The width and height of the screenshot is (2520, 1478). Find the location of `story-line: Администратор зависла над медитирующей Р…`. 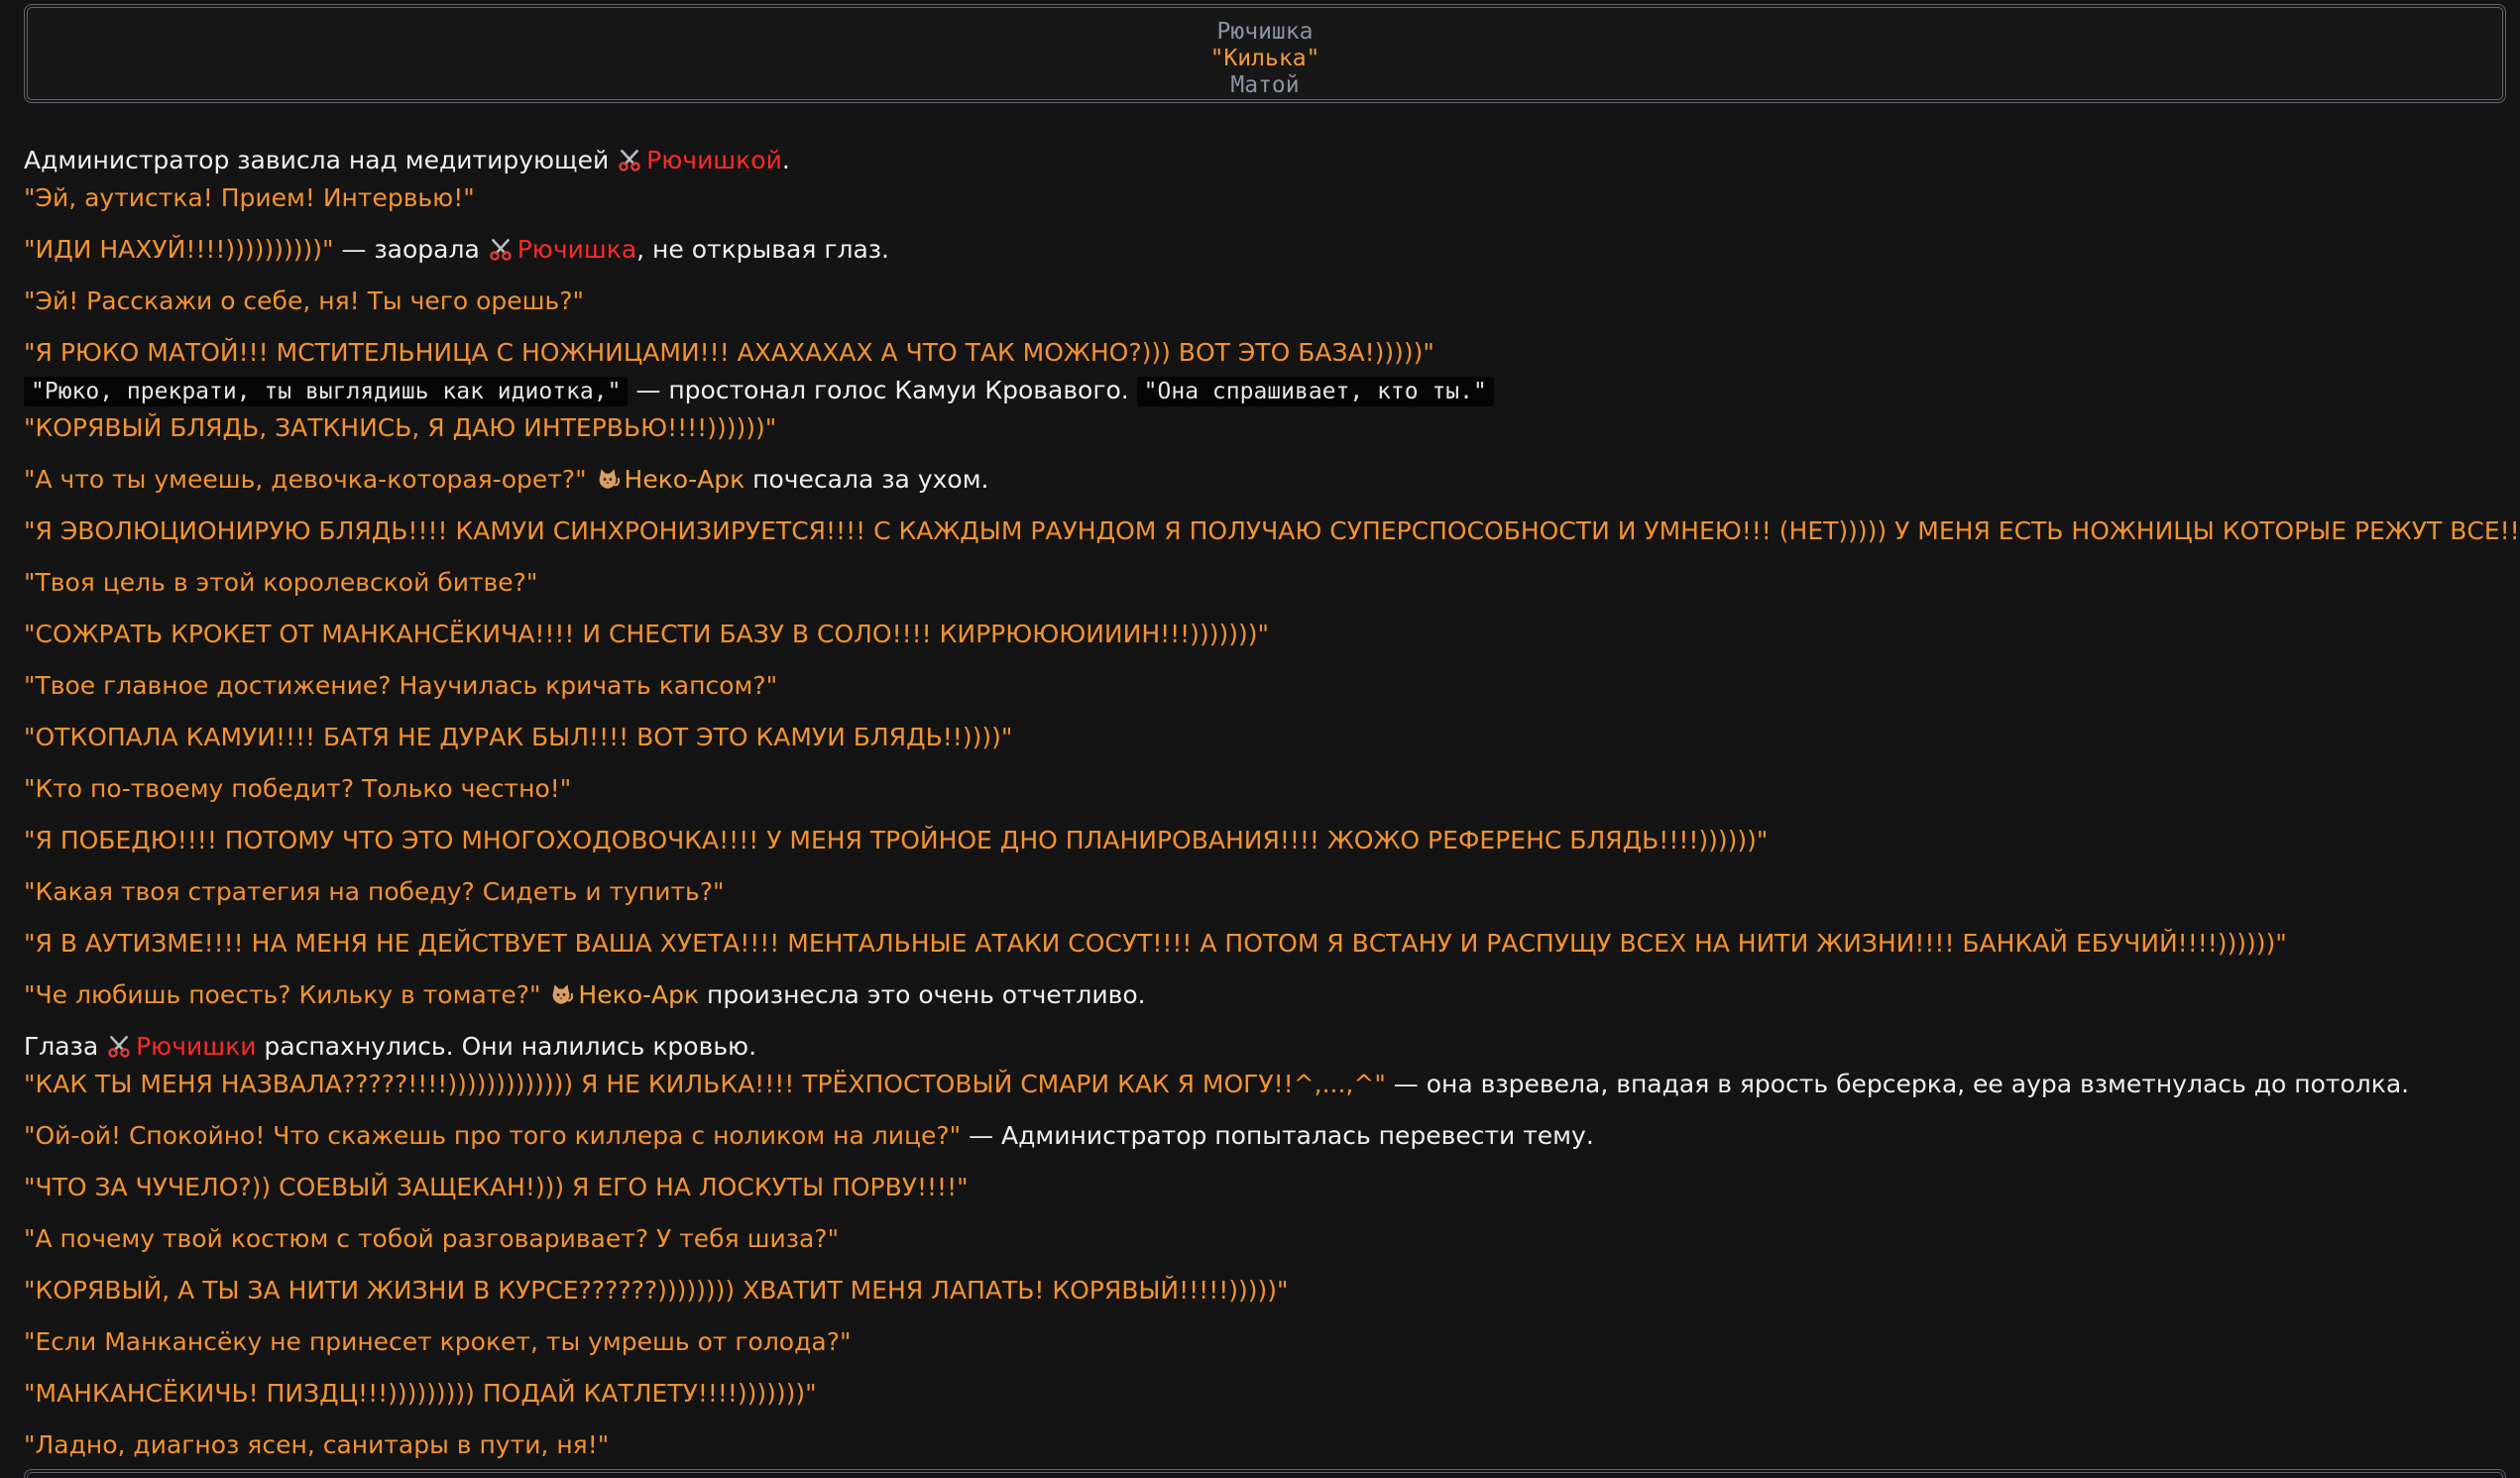

story-line: Администратор зависла над медитирующей Р… is located at coordinates (1265, 160).